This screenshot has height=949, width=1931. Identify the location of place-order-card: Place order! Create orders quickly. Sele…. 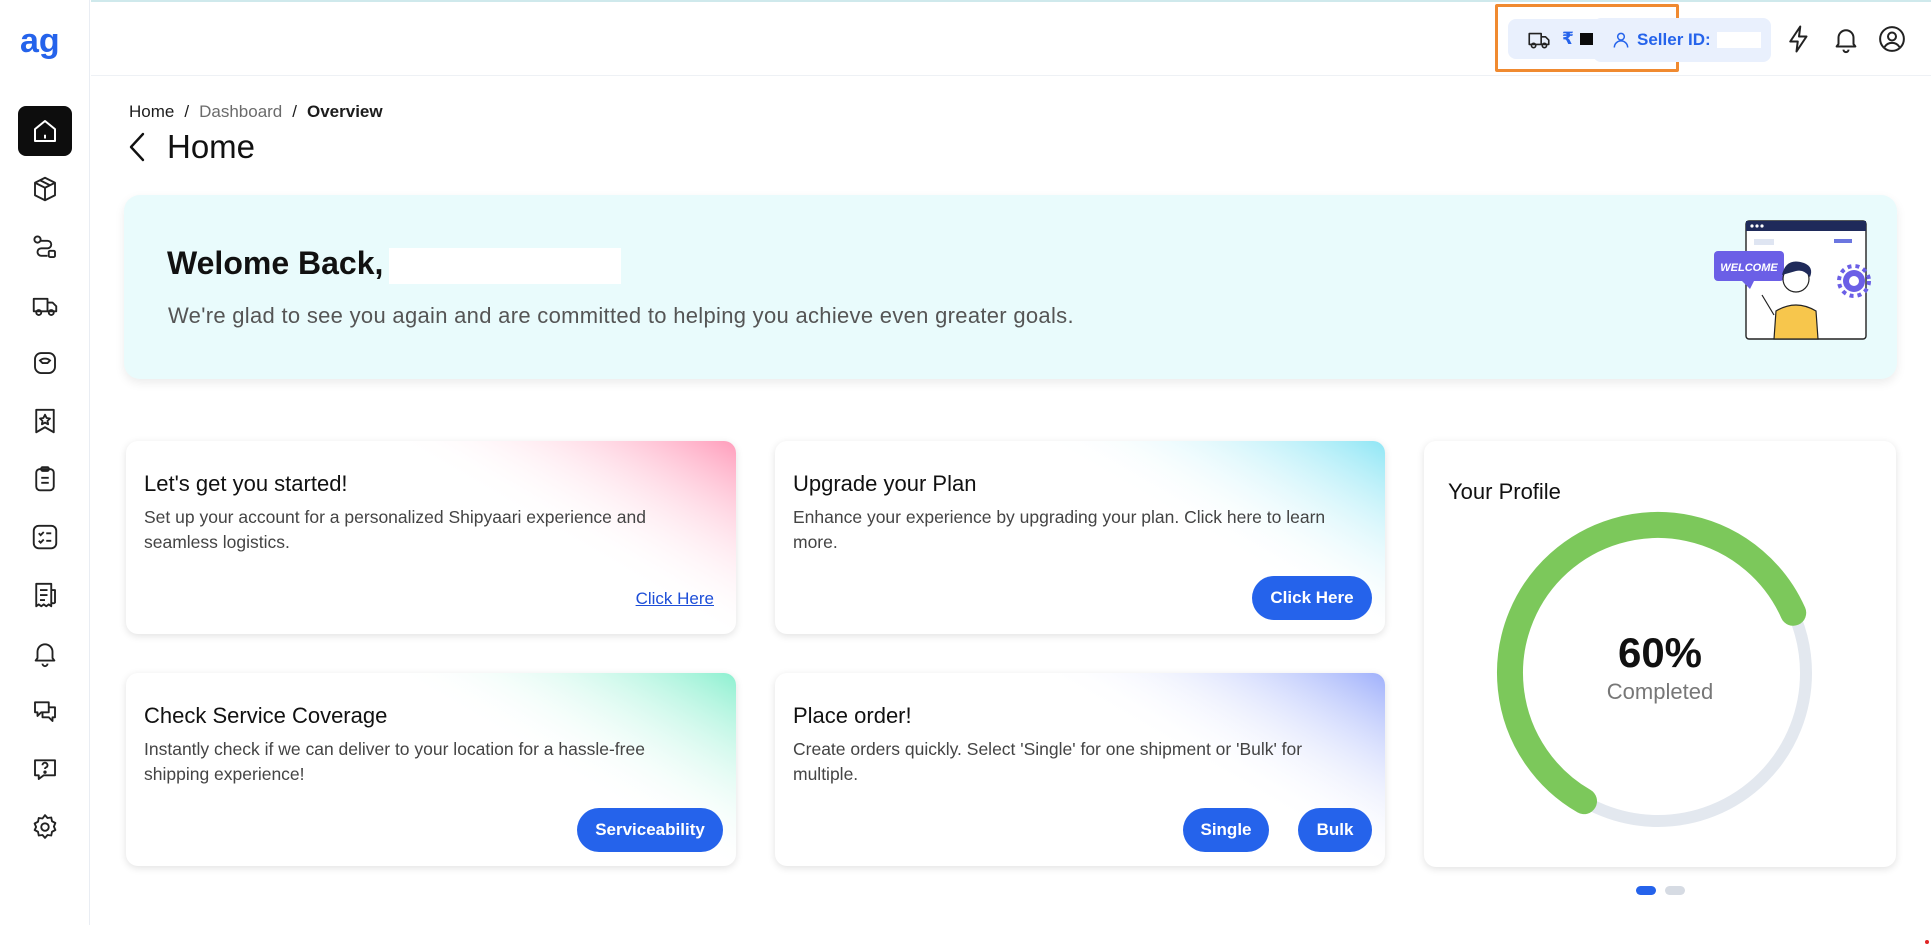
(1080, 769).